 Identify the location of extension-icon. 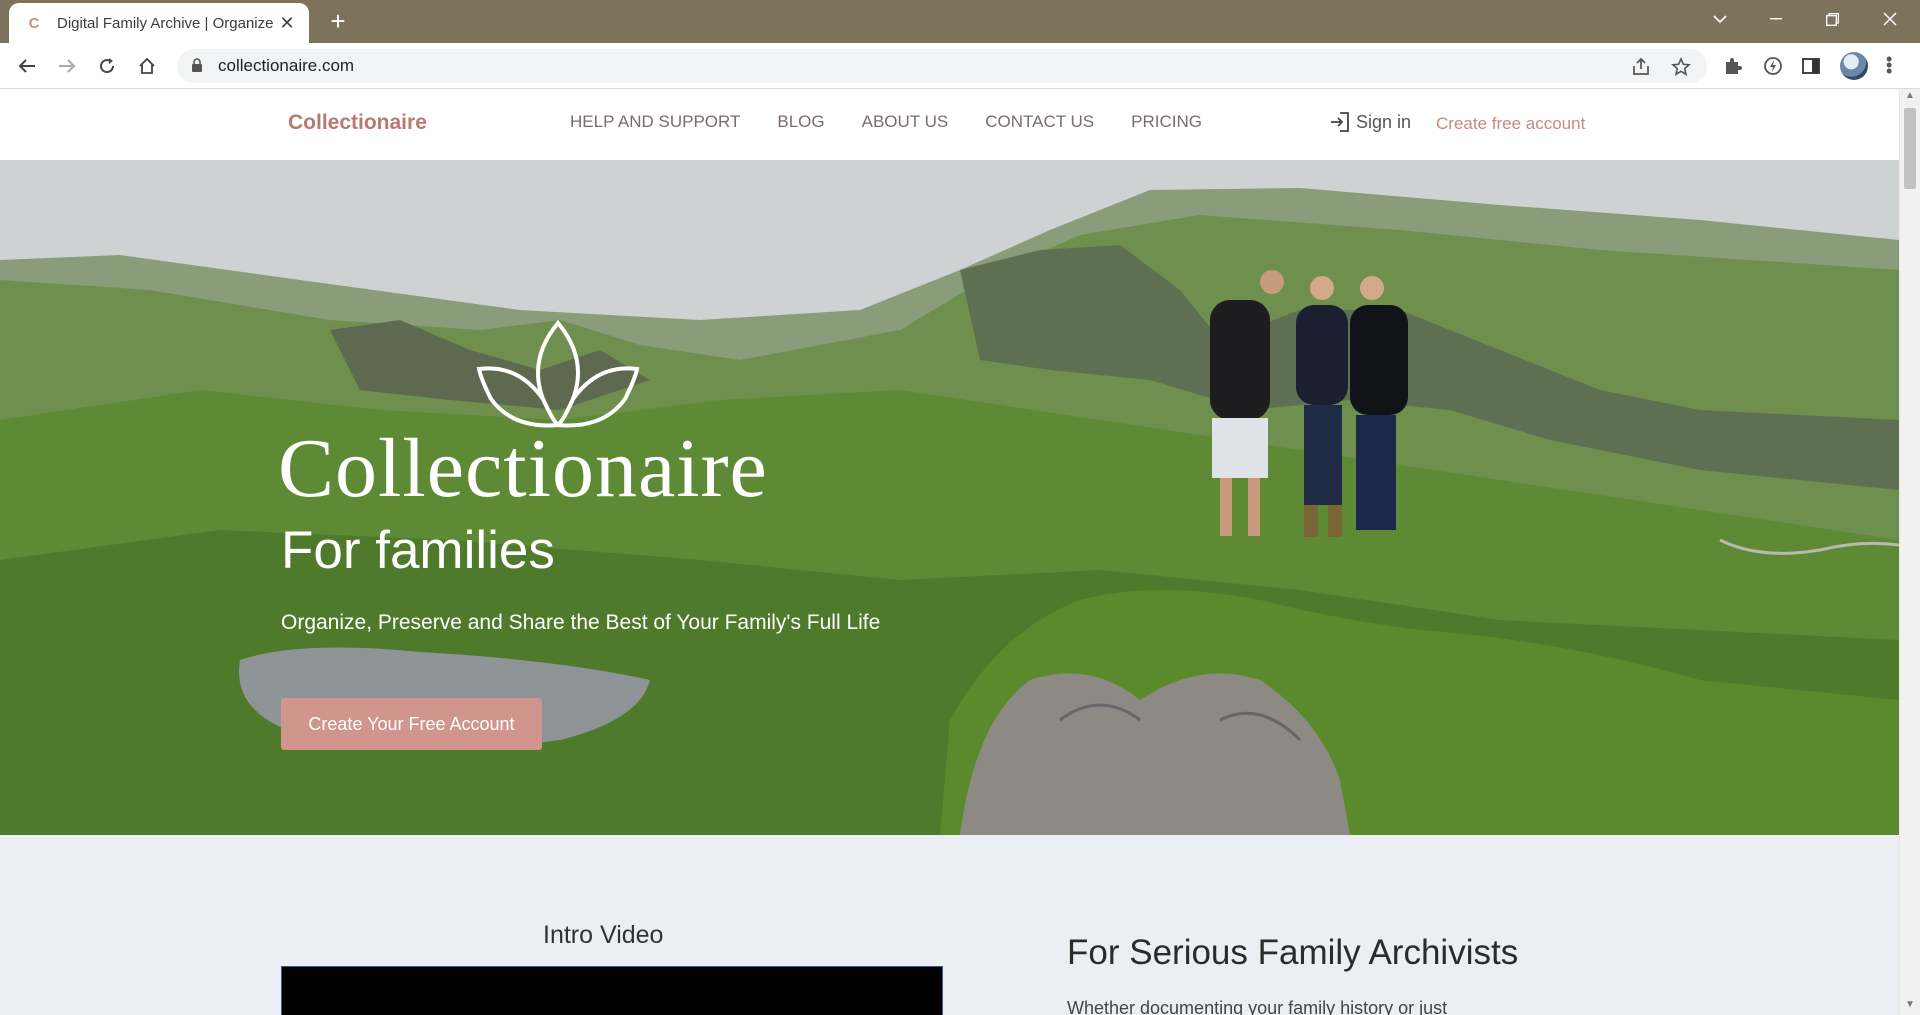
(1773, 66).